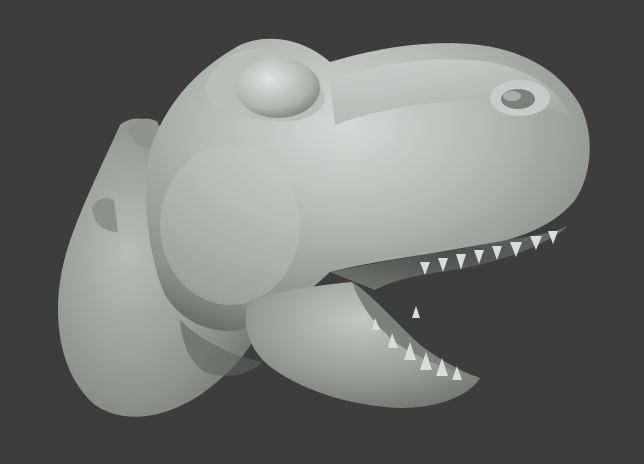 The height and width of the screenshot is (464, 644). Describe the element at coordinates (512, 96) in the screenshot. I see `nostril-shine` at that location.